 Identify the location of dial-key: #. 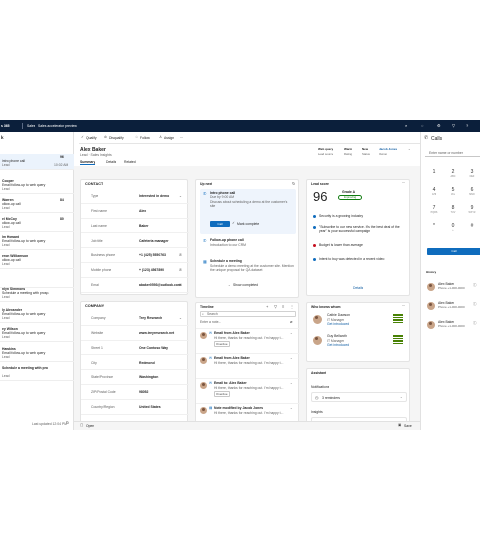
(472, 226).